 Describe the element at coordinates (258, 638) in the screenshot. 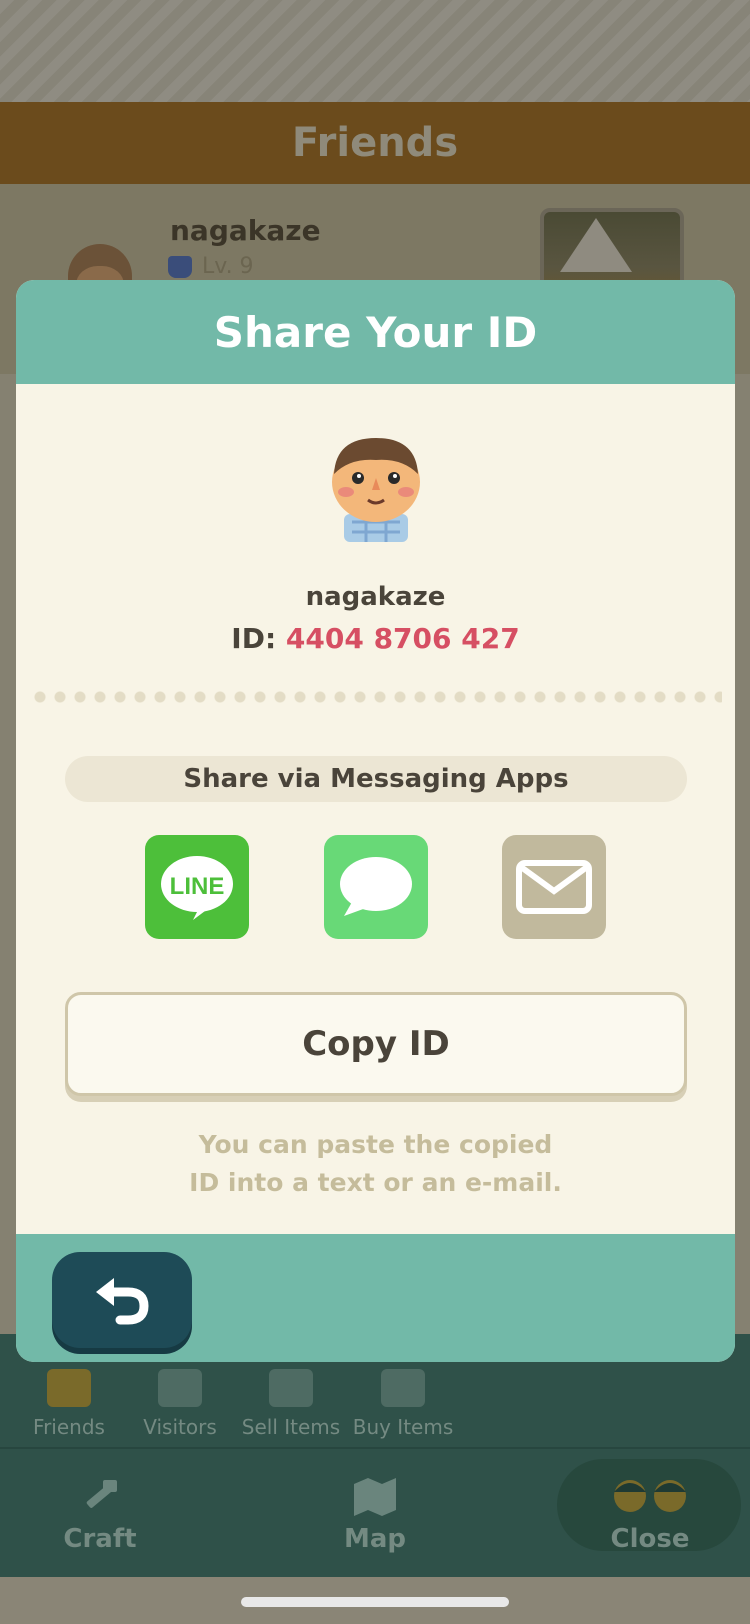

I see `id-label: ID:` at that location.